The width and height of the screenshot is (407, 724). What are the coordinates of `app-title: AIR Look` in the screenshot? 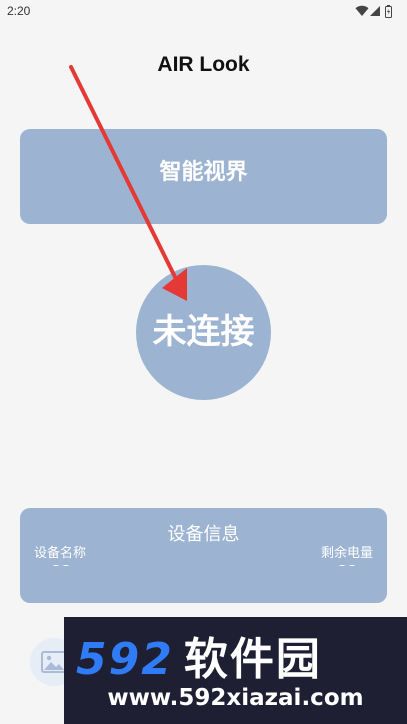 It's located at (203, 64).